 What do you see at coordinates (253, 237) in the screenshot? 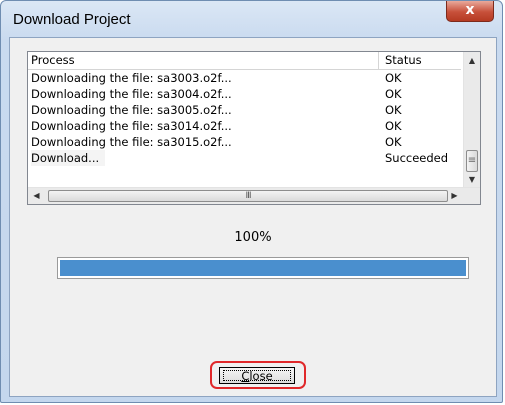
I see `progress-percent: 100%` at bounding box center [253, 237].